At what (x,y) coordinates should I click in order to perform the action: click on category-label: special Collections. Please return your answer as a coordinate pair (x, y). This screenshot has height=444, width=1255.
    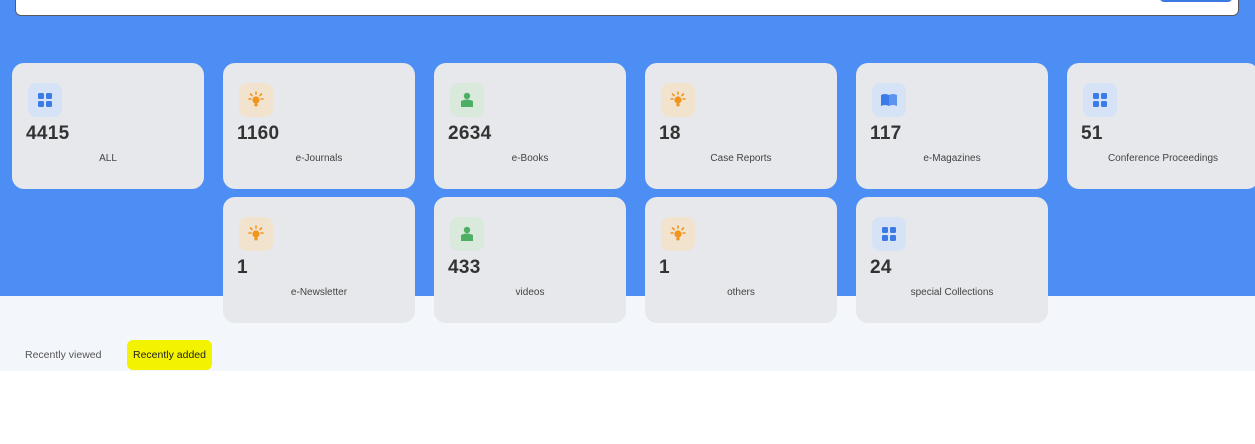
    Looking at the image, I should click on (952, 292).